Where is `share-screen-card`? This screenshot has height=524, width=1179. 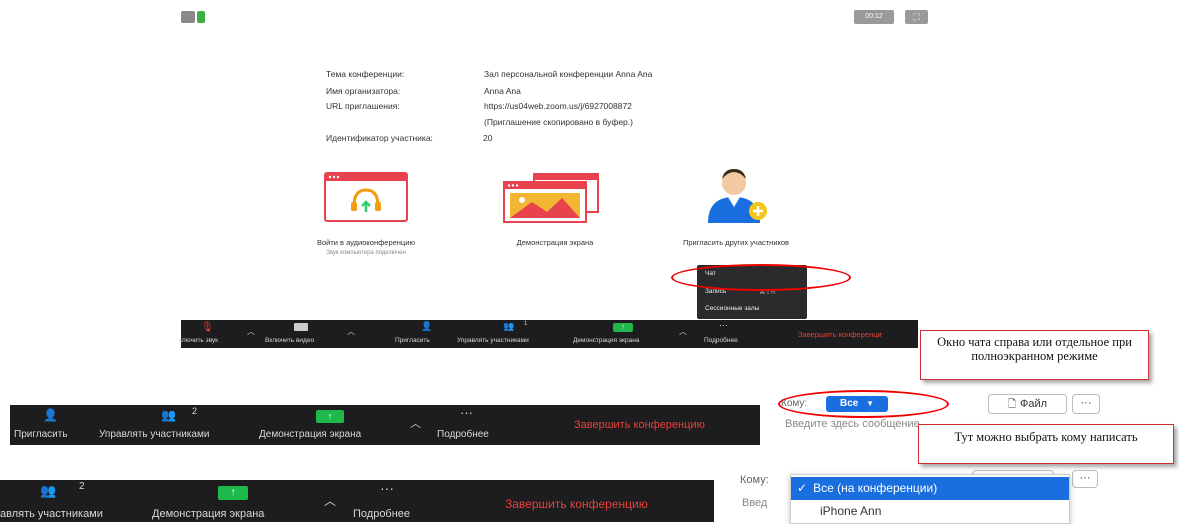
share-screen-card is located at coordinates (552, 198).